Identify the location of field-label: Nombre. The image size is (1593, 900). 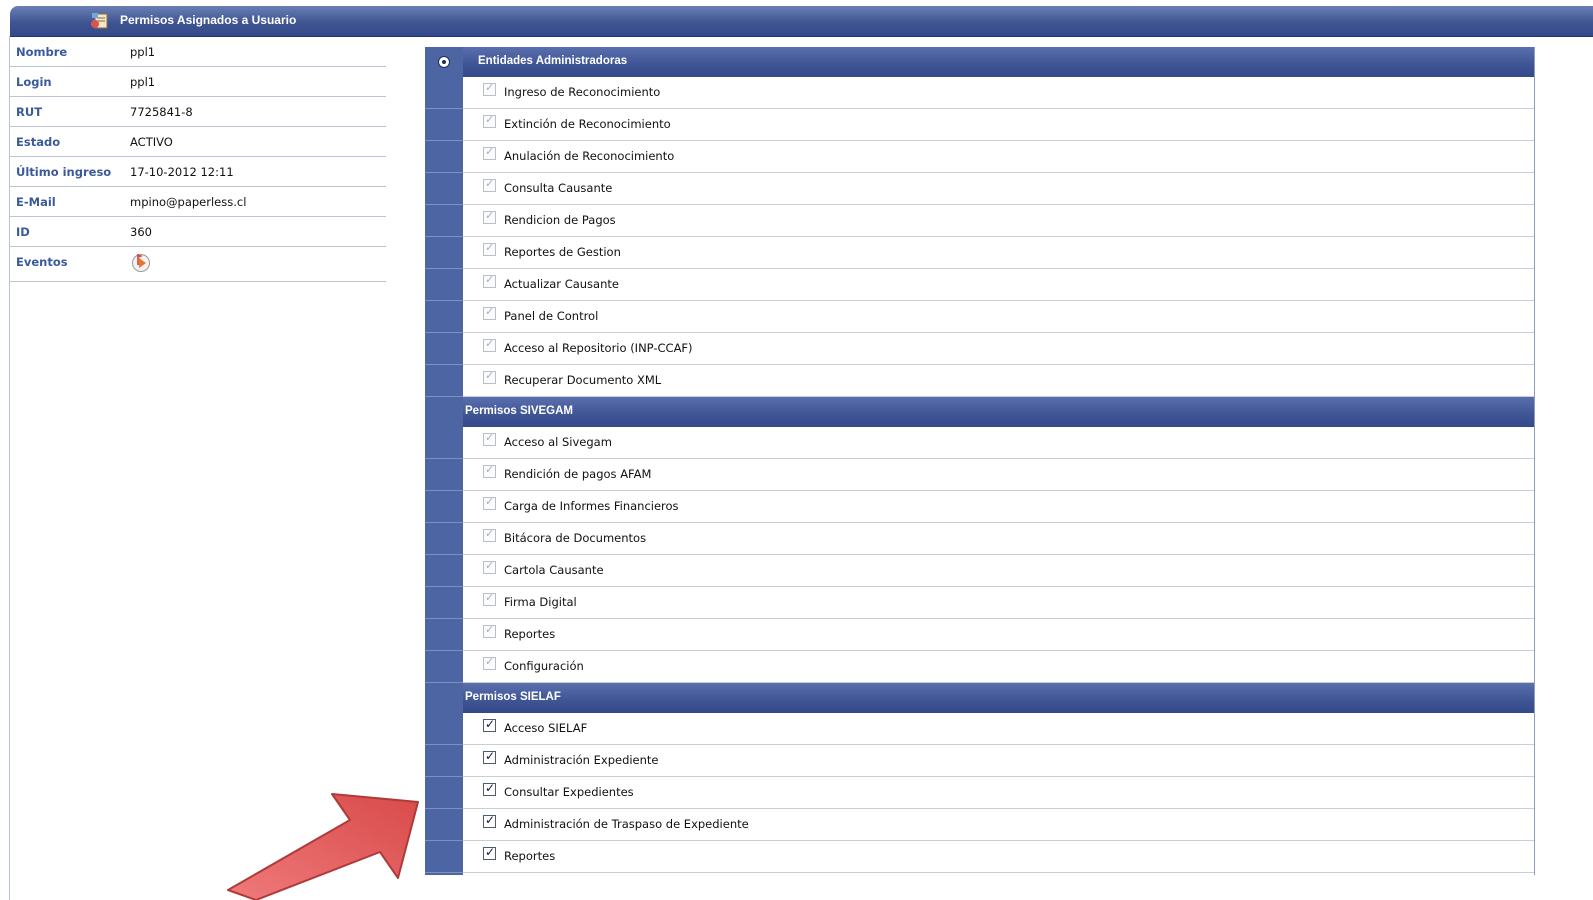
(42, 52).